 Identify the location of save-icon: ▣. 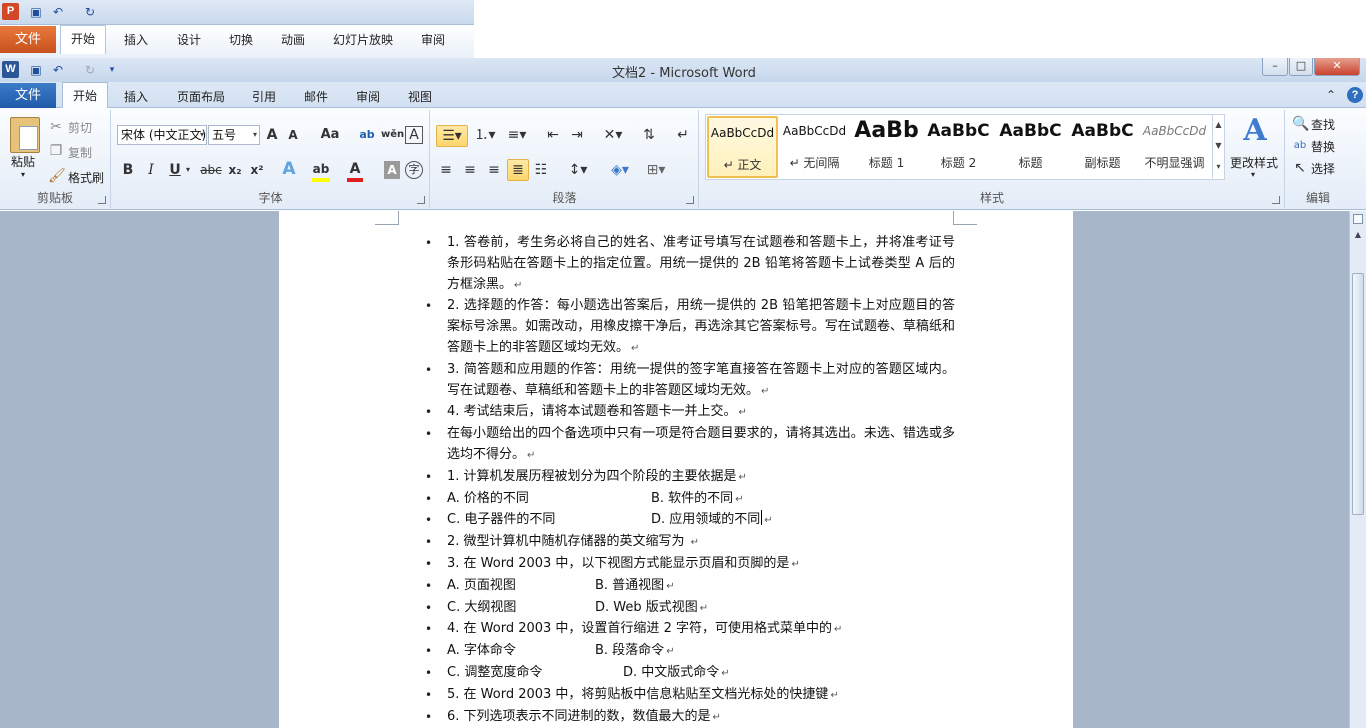
(36, 12).